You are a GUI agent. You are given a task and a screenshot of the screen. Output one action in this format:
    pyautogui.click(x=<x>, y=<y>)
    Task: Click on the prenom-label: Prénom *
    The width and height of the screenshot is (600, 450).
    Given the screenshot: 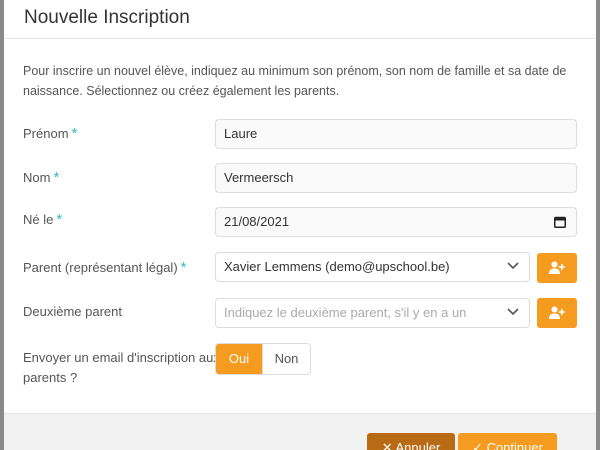 What is the action you would take?
    pyautogui.click(x=50, y=133)
    